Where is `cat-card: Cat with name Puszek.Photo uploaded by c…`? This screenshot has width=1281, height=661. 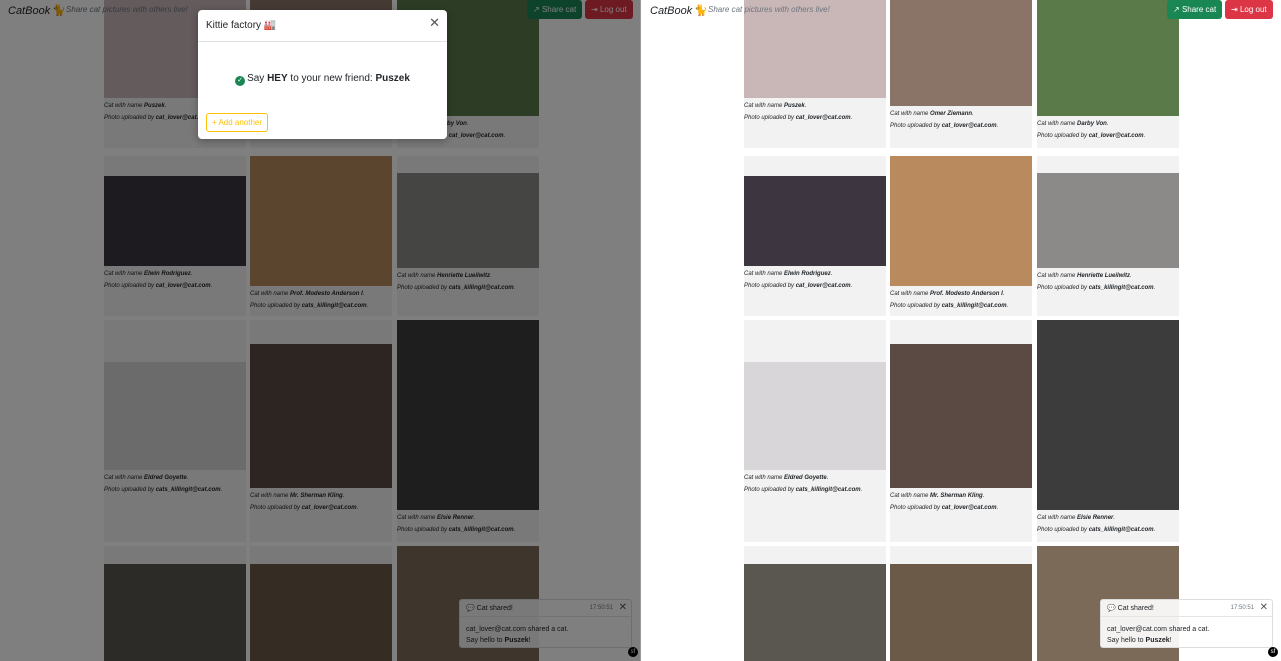
cat-card: Cat with name Puszek.Photo uploaded by c… is located at coordinates (815, 74).